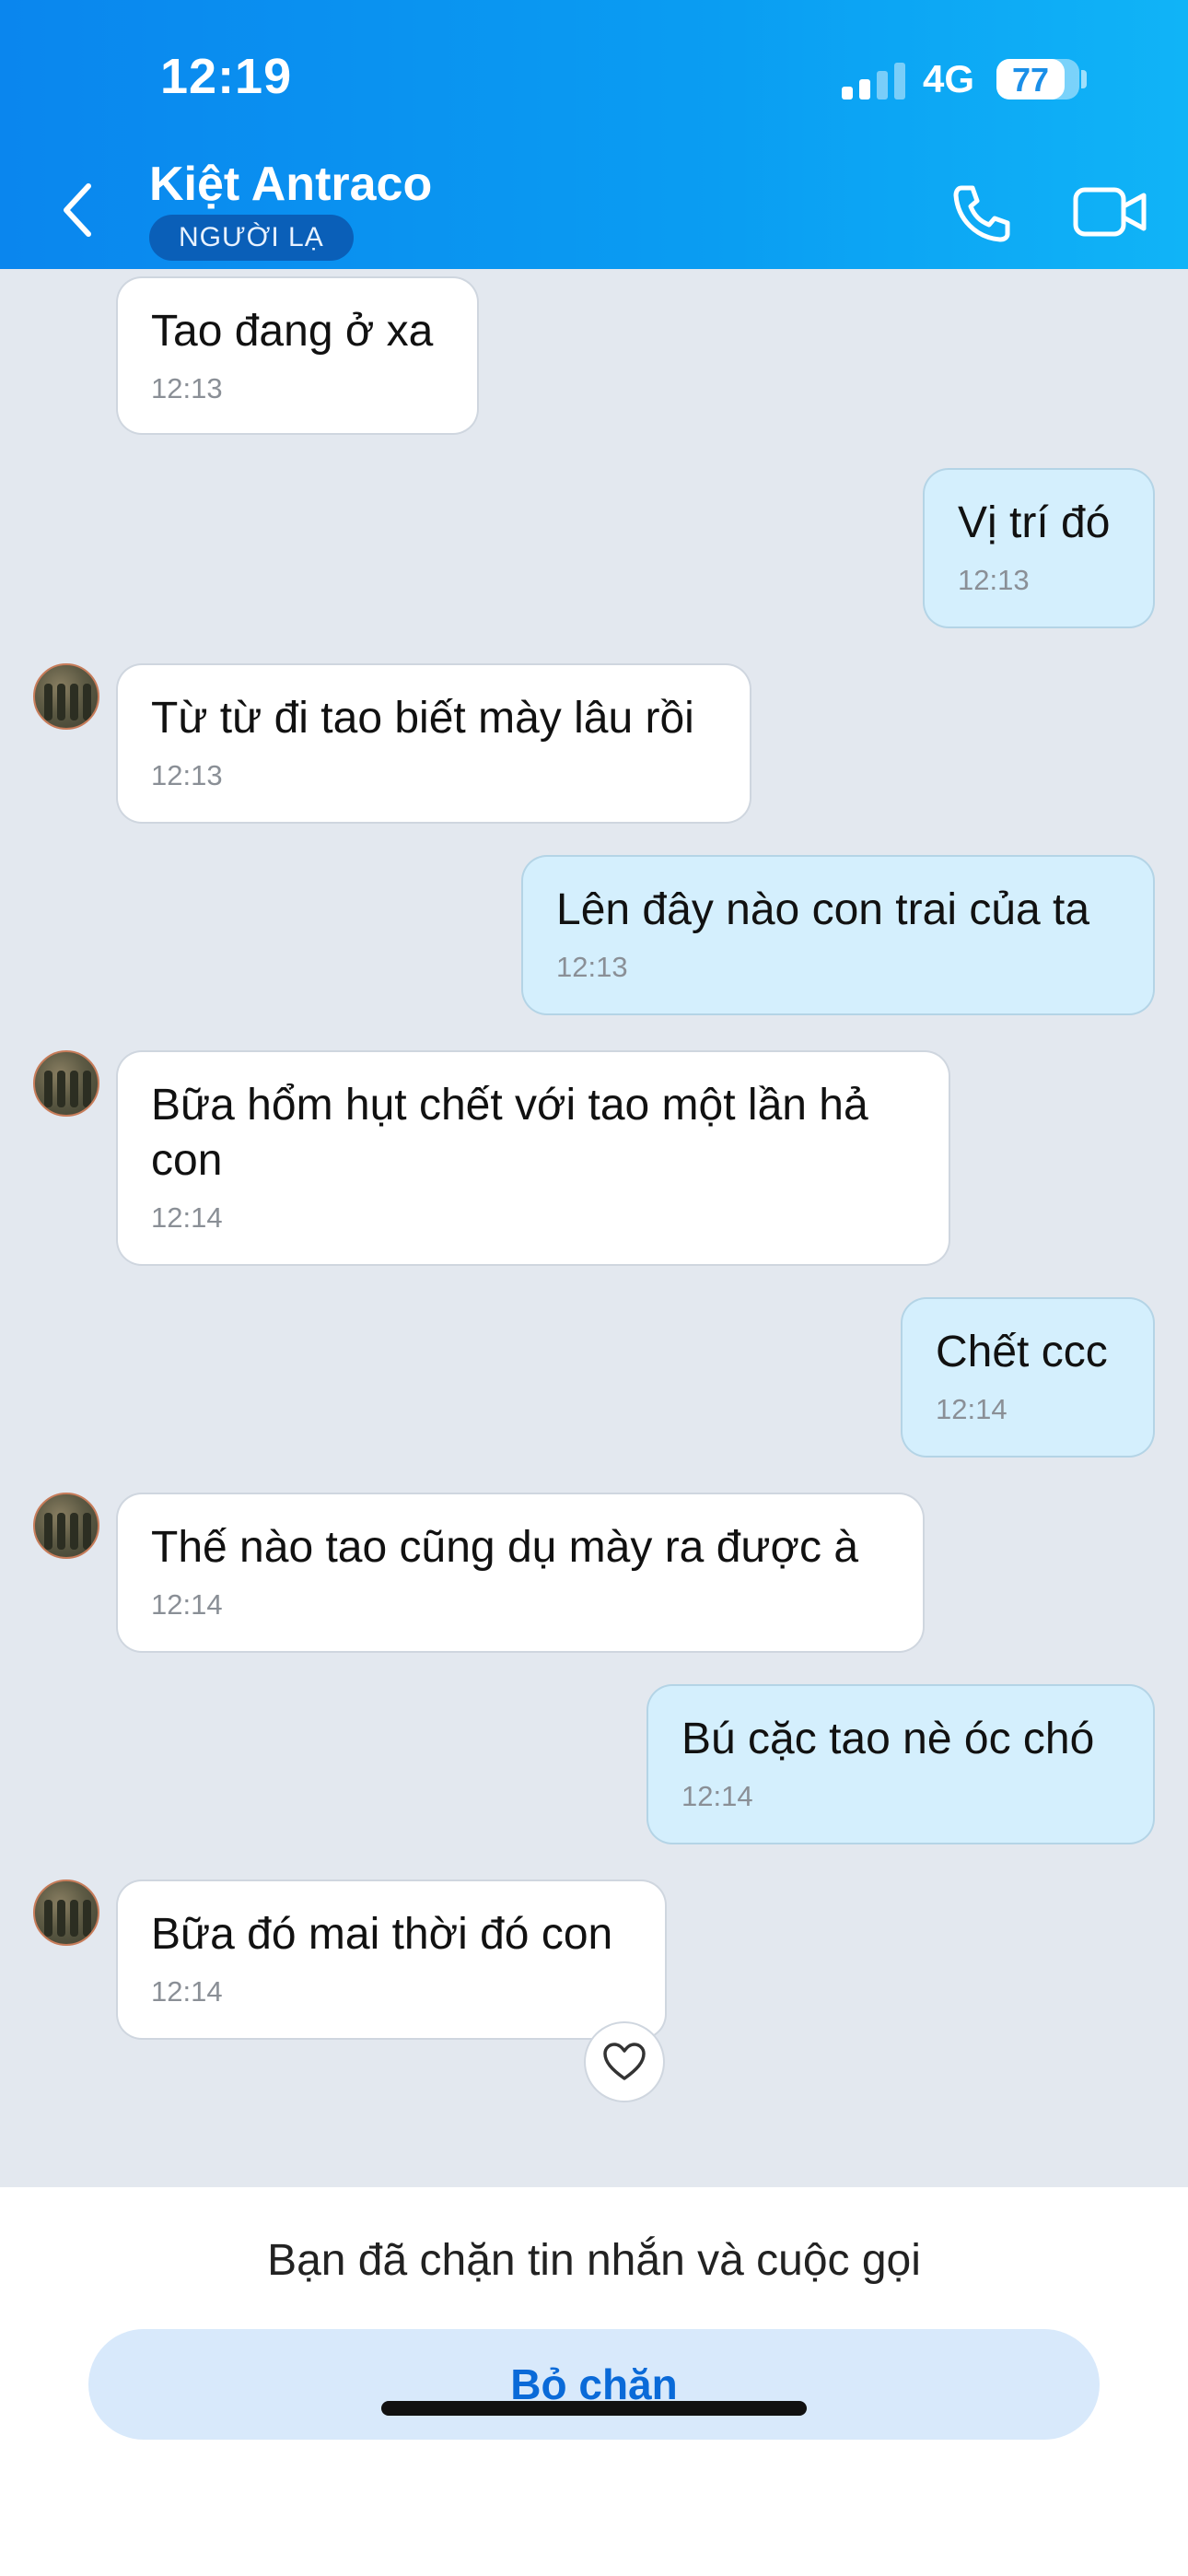 This screenshot has height=2576, width=1188. What do you see at coordinates (292, 331) in the screenshot?
I see `message-text: Tao đang ở xa` at bounding box center [292, 331].